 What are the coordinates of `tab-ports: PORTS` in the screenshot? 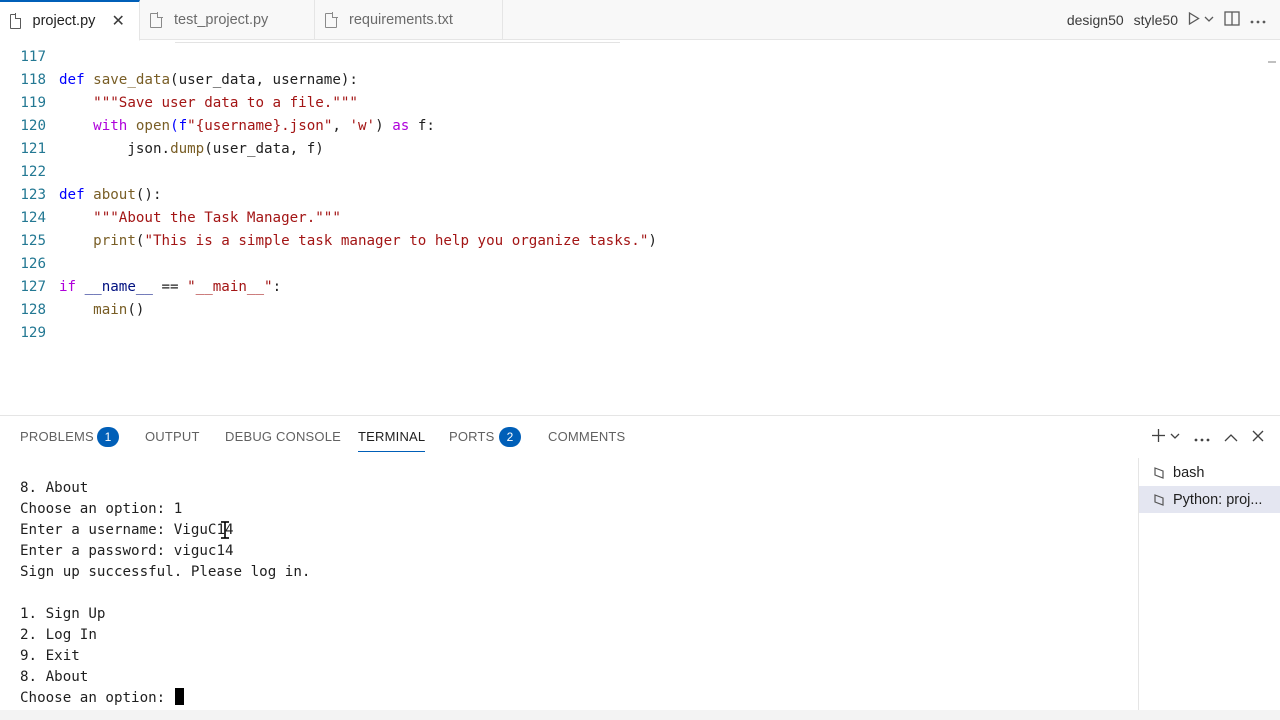 It's located at (472, 437).